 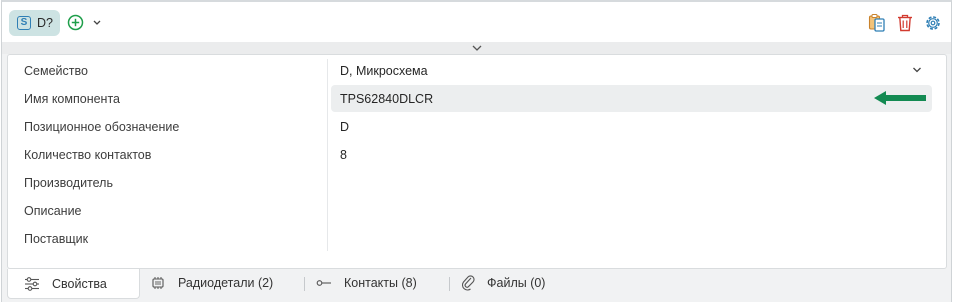 I want to click on property-row-component-name: Имя компонента TPS62840DLCR, so click(x=477, y=98).